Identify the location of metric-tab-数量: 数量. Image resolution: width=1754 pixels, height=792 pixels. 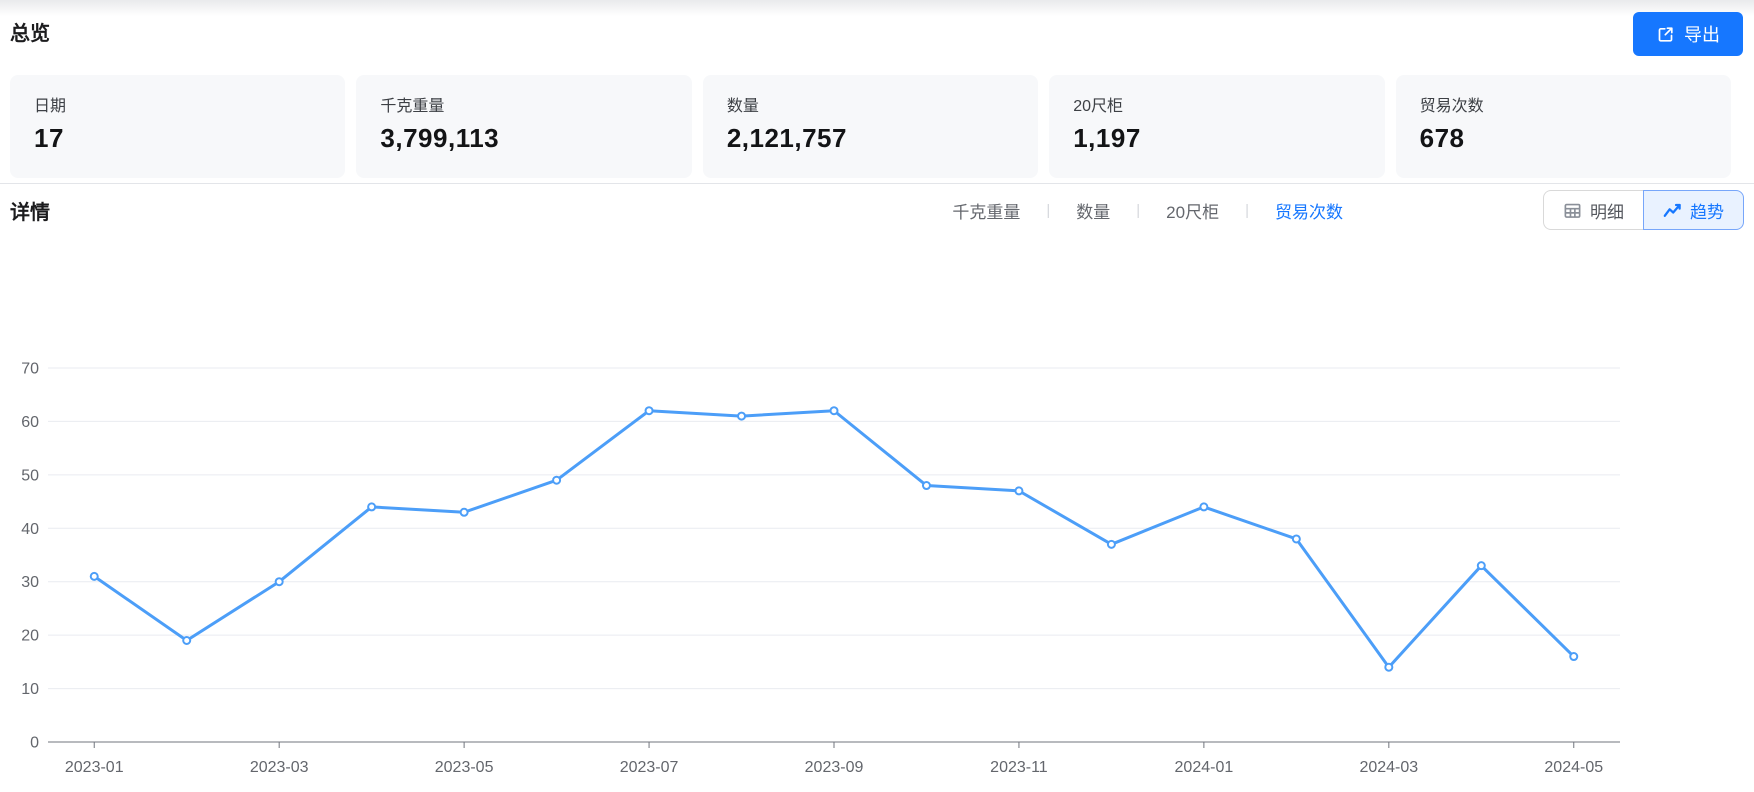
(1093, 210).